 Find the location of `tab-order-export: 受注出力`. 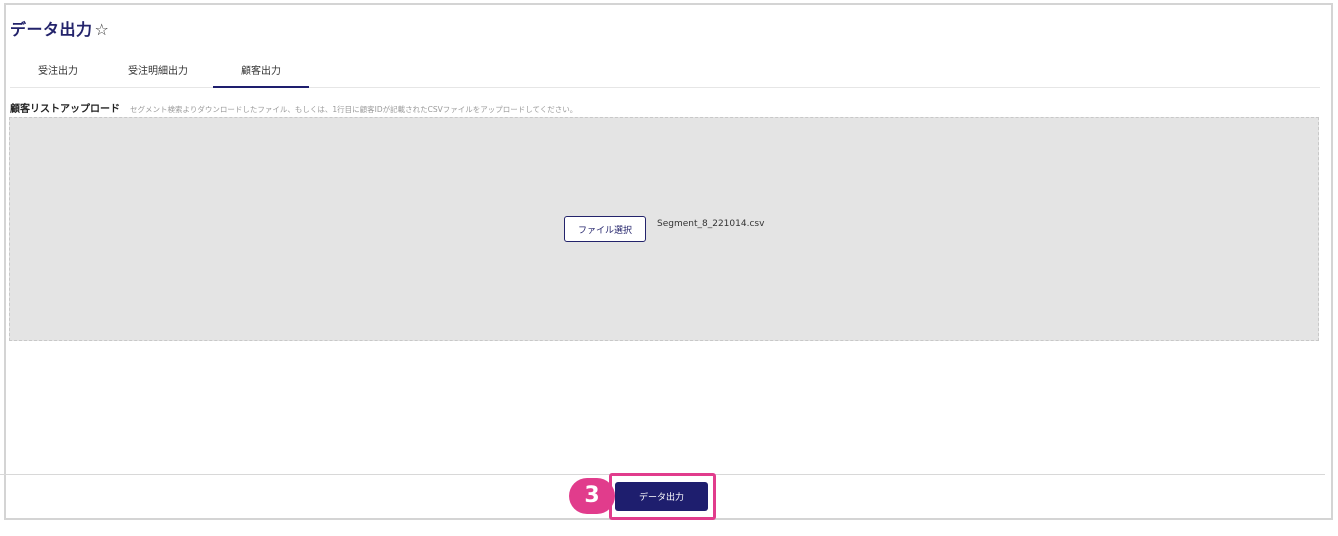

tab-order-export: 受注出力 is located at coordinates (58, 75).